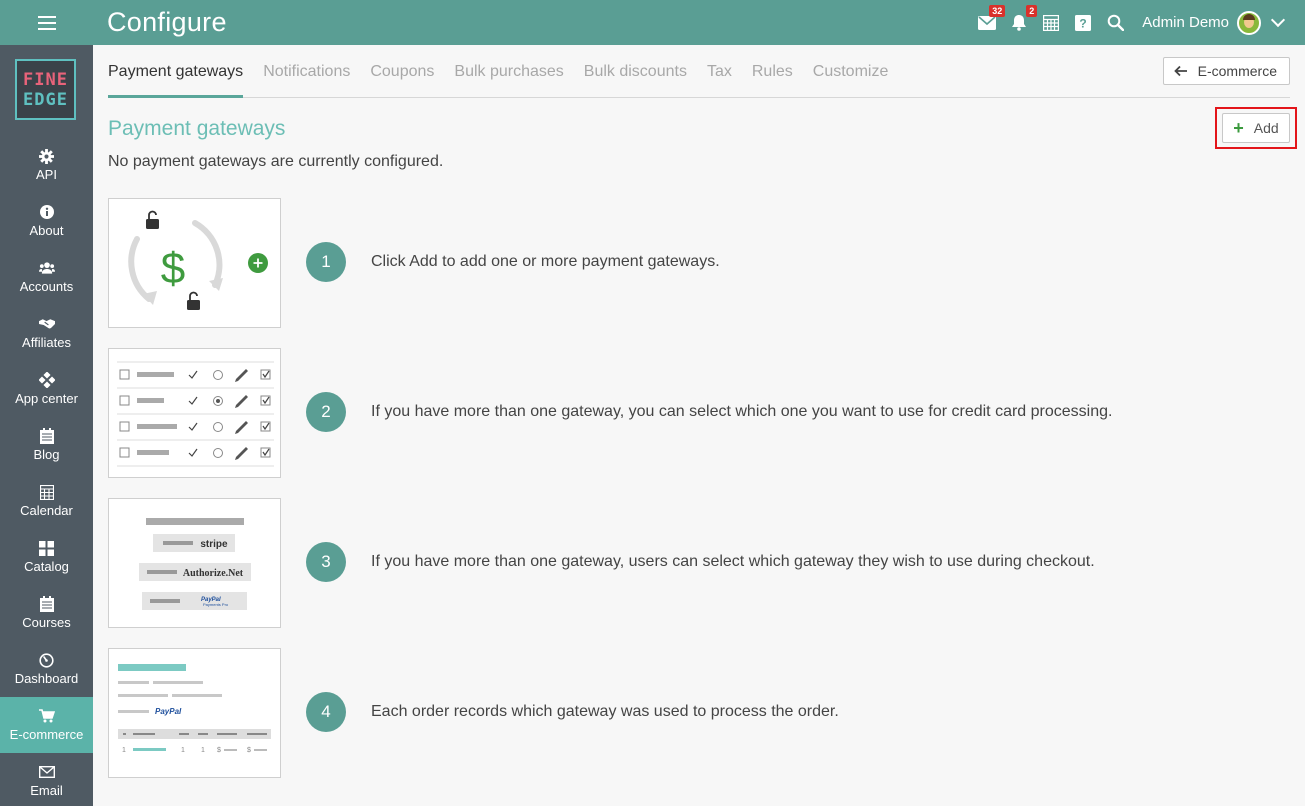 Image resolution: width=1305 pixels, height=806 pixels. I want to click on step-1-illustration: $, so click(194, 263).